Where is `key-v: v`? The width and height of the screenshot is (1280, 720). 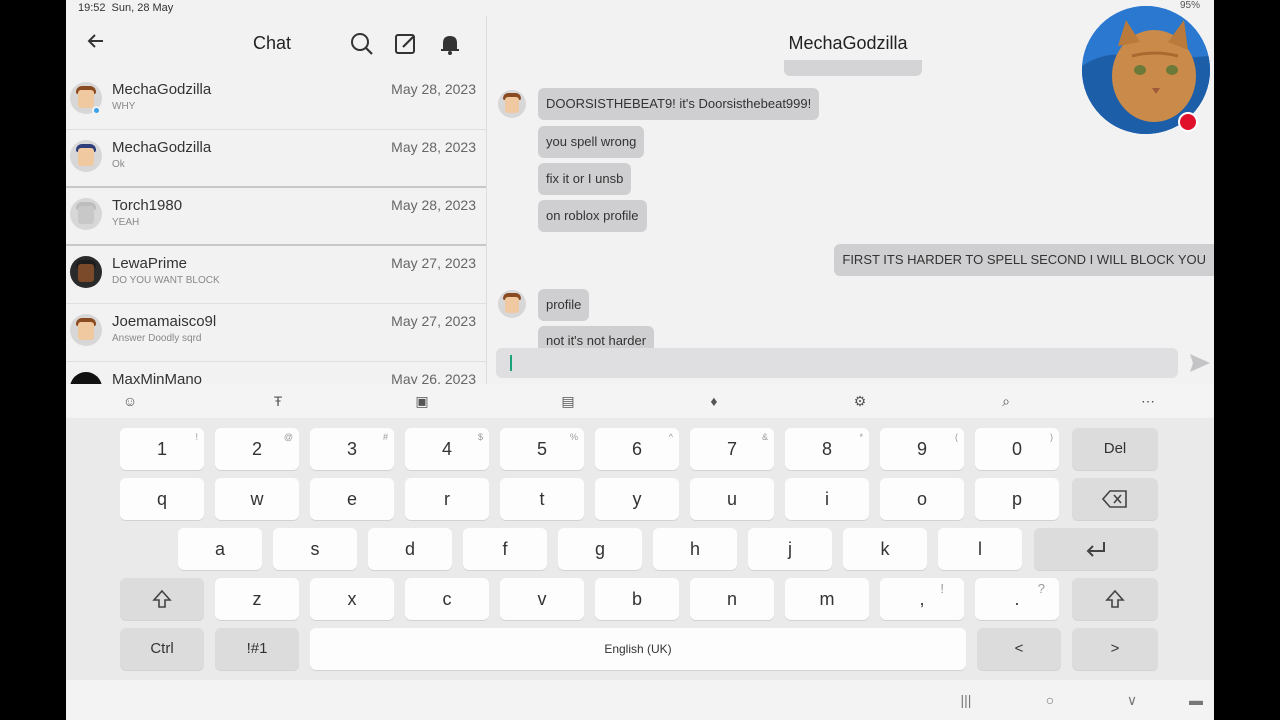 key-v: v is located at coordinates (542, 599).